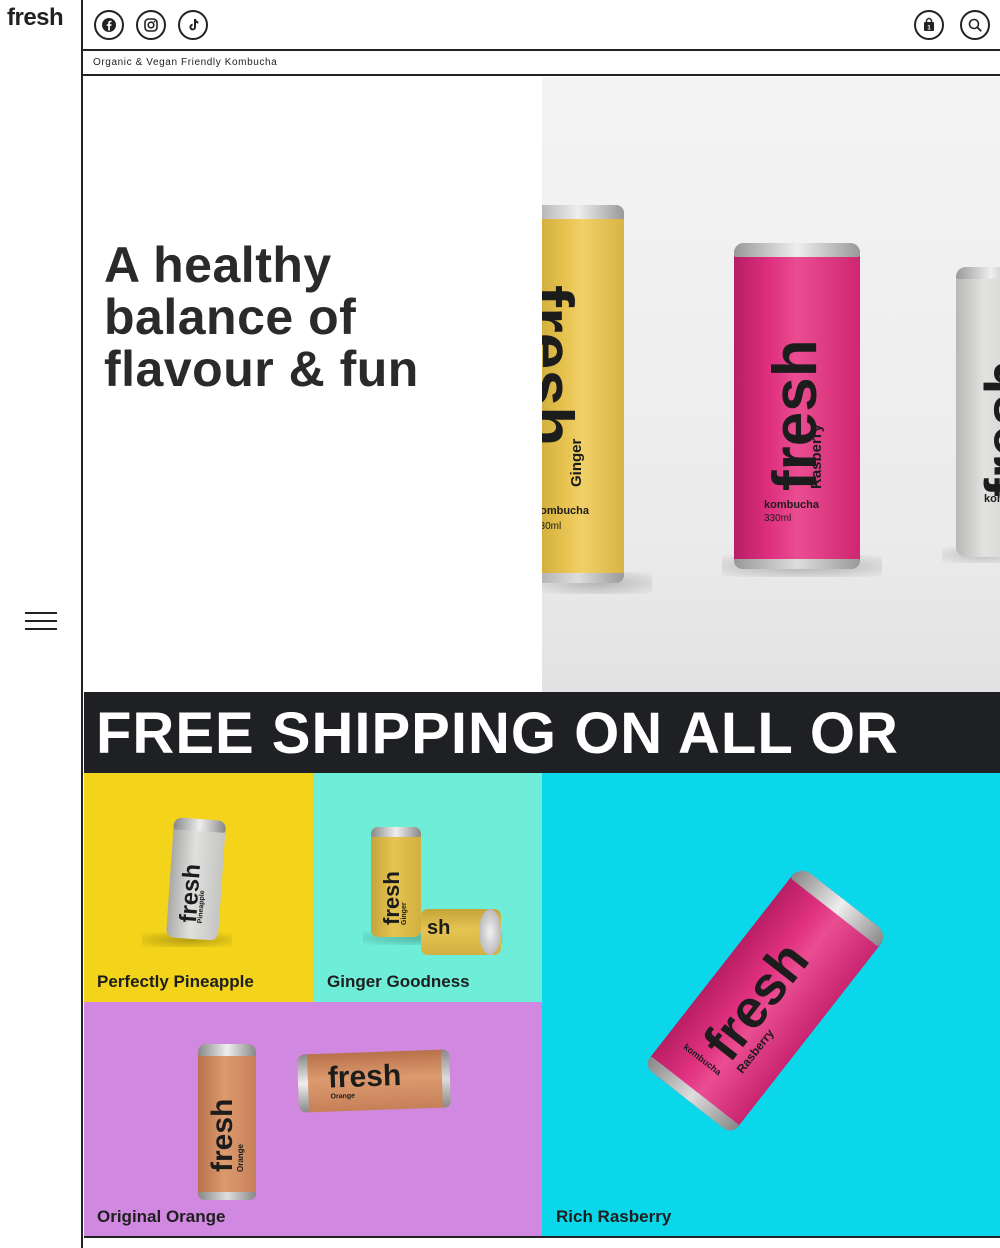  What do you see at coordinates (797, 406) in the screenshot?
I see `rasberry-can: fresh Rasberry kombucha 330ml` at bounding box center [797, 406].